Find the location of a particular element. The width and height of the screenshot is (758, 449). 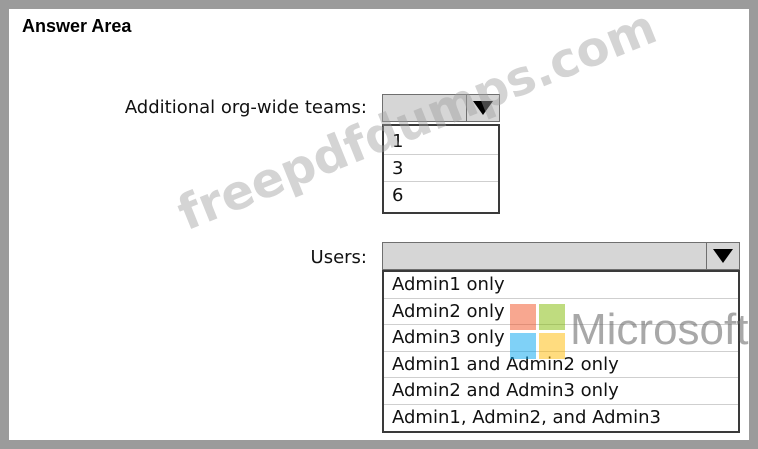

users-dropdown-toggle is located at coordinates (722, 256).